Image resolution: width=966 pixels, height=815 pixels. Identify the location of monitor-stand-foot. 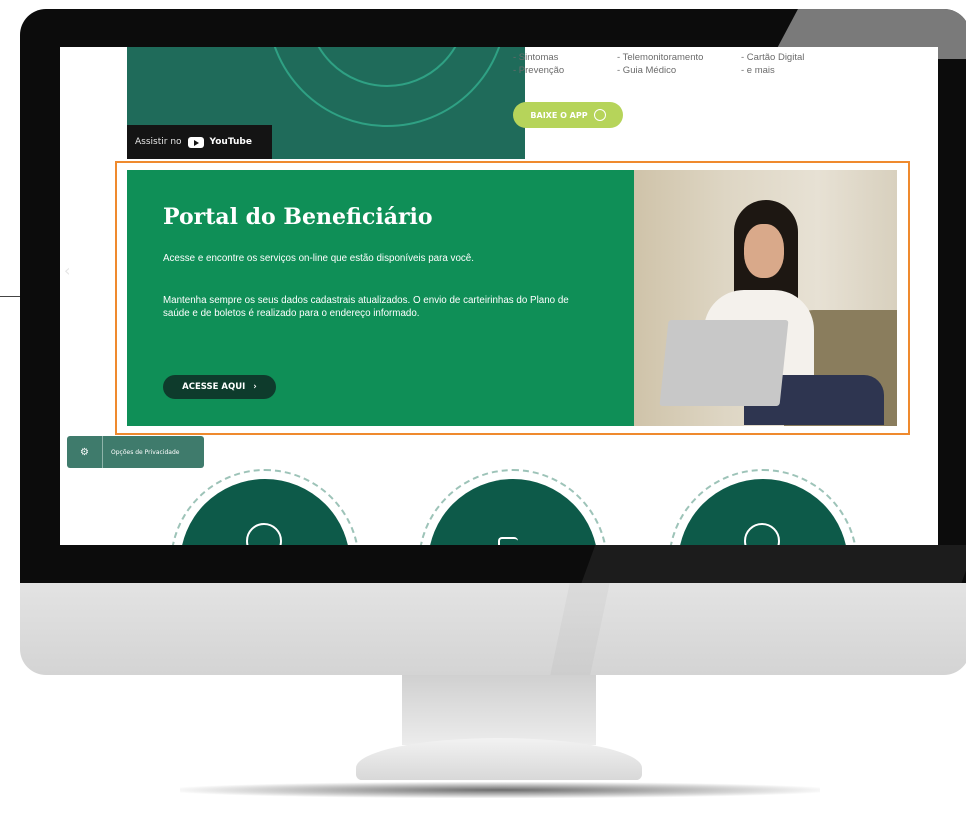
(499, 759).